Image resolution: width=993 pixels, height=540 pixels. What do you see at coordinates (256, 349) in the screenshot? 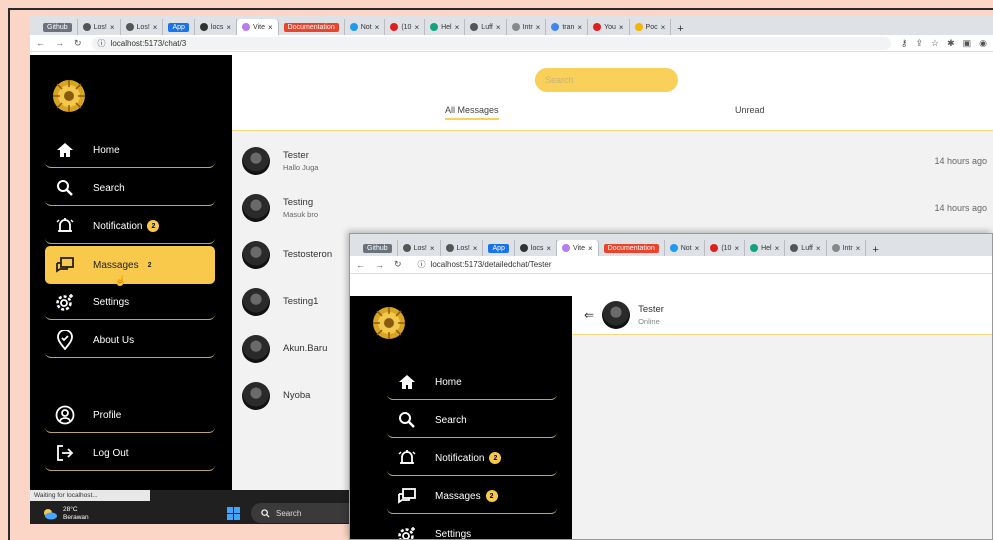
I see `chat-avatar` at bounding box center [256, 349].